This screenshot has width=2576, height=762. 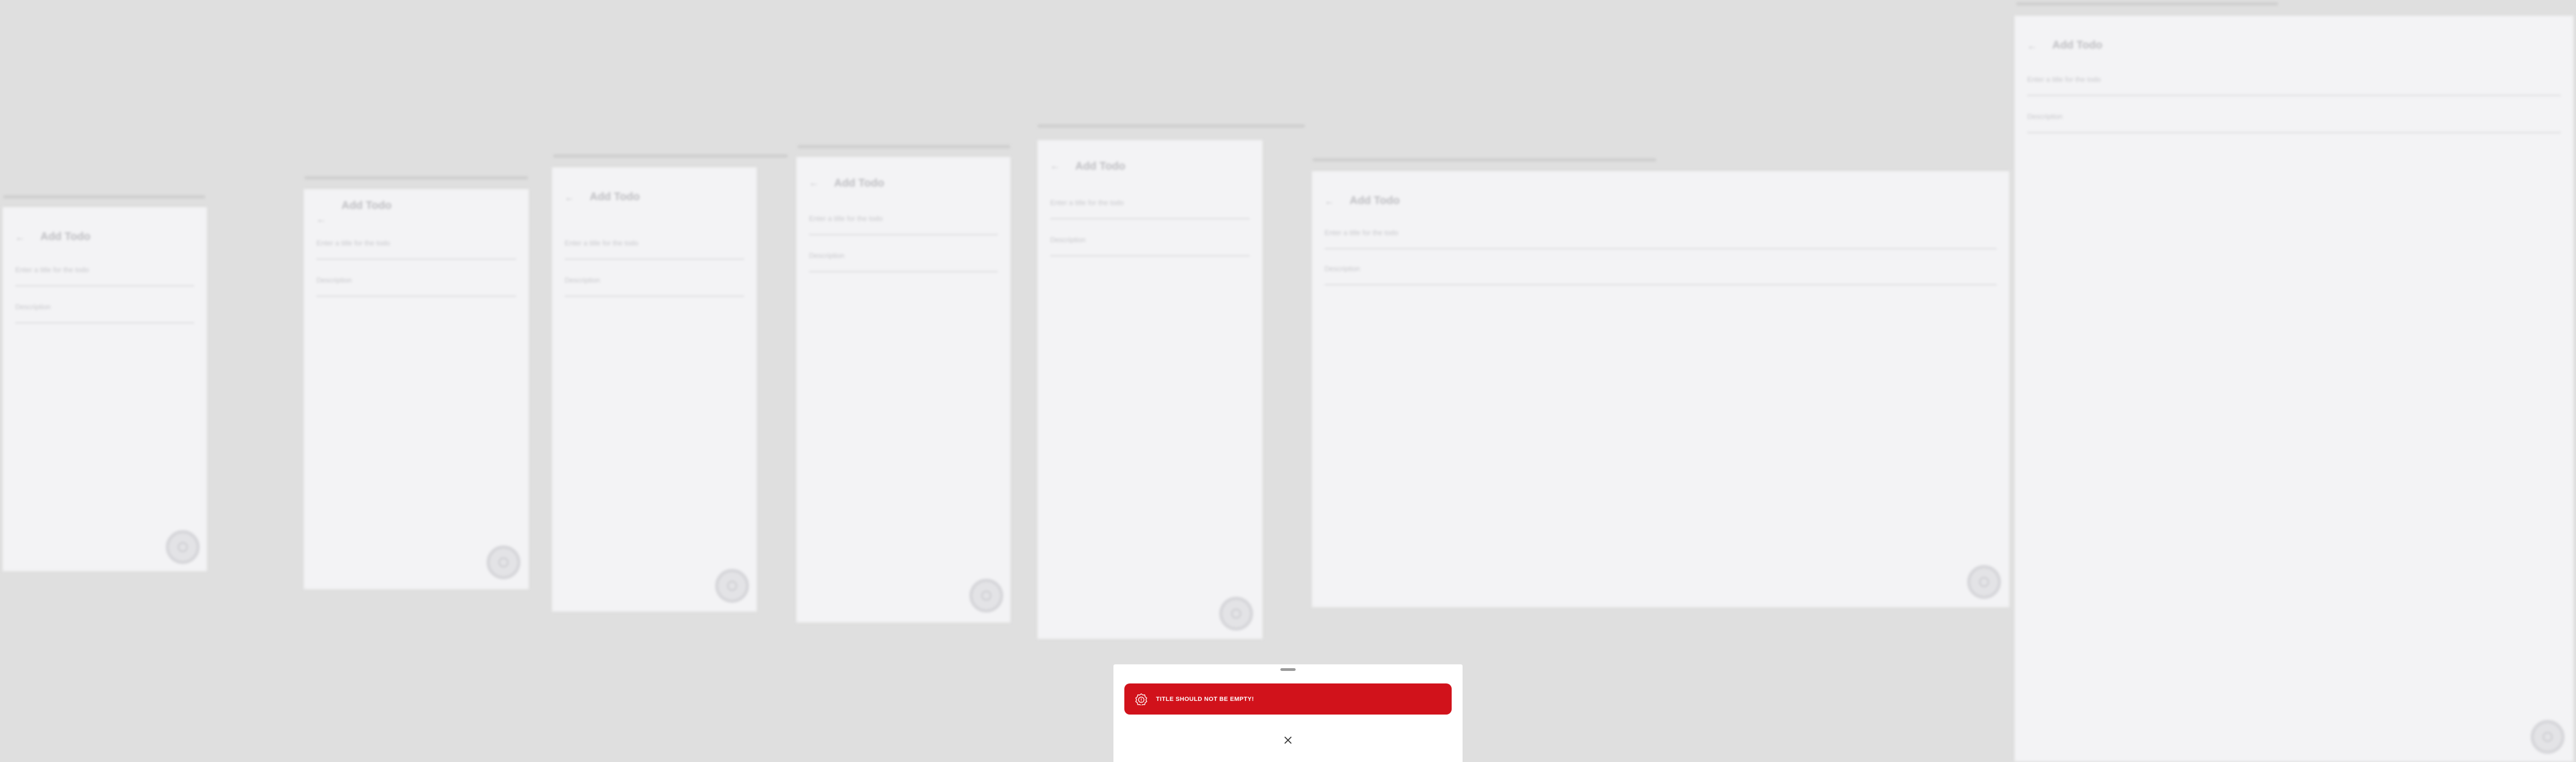 I want to click on bottom-sheet: TITLE SHOULD NOT BE EMPTY!, so click(x=1288, y=713).